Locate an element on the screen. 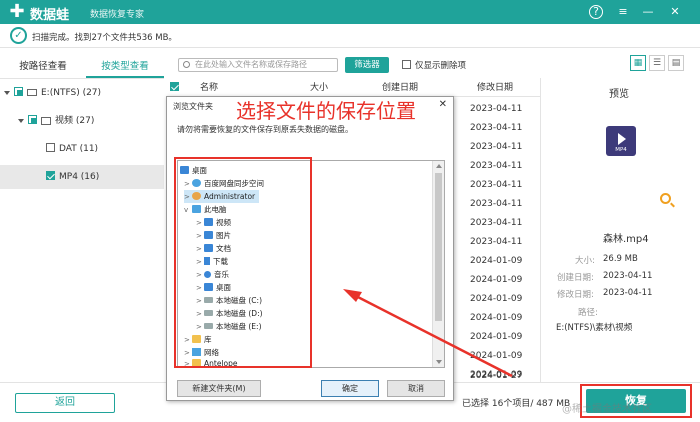 This screenshot has width=700, height=422. modified-label: 修改日期: is located at coordinates (575, 295).